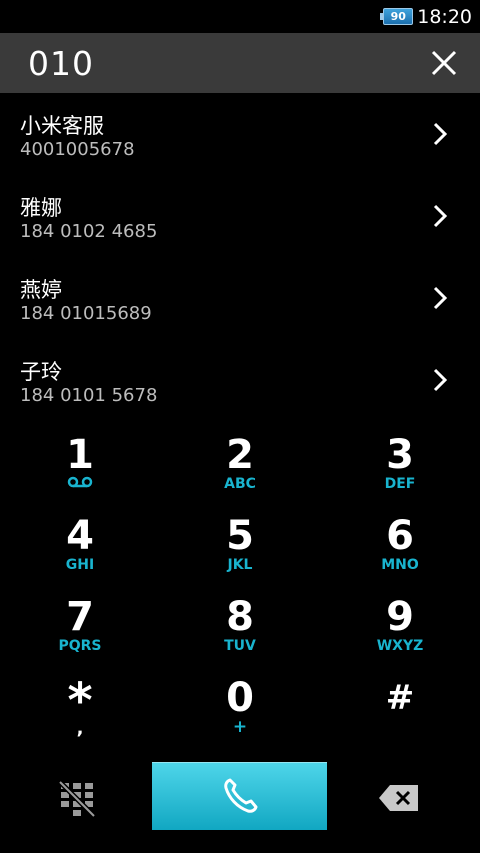 The image size is (480, 853). Describe the element at coordinates (80, 455) in the screenshot. I see `key-digit: 1` at that location.